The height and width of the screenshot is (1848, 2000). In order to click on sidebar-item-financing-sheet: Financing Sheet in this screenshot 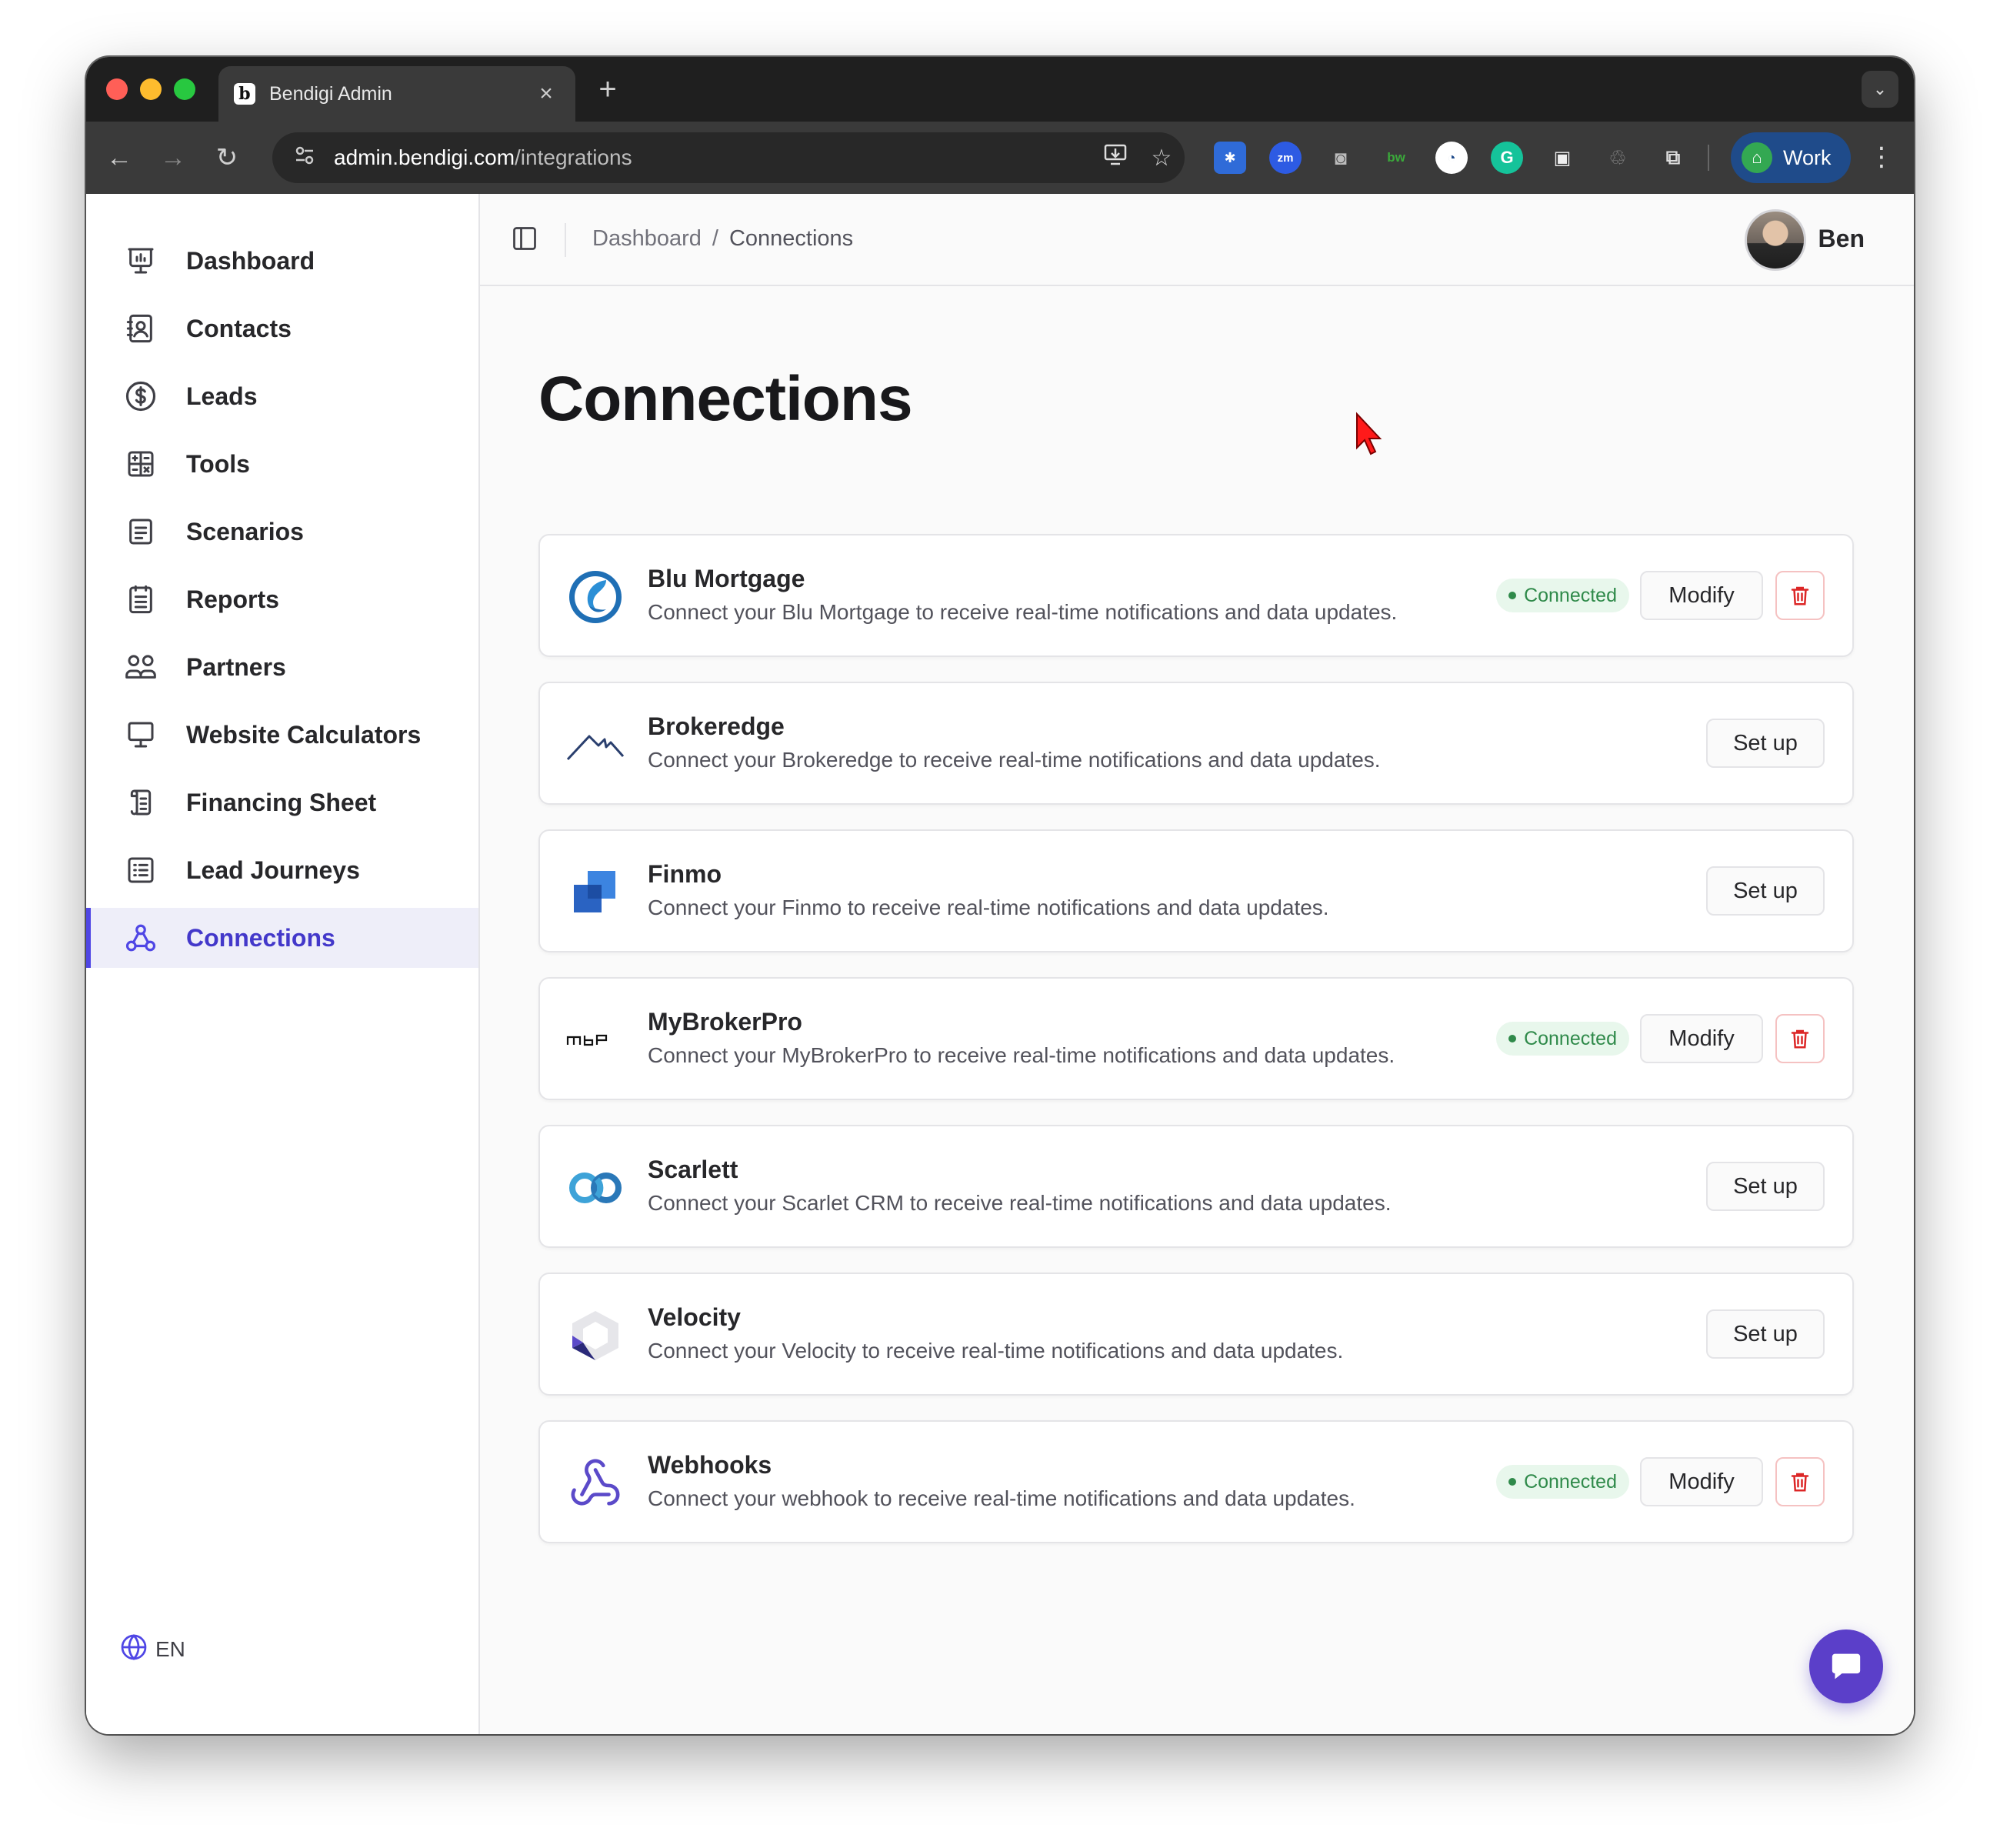, I will do `click(282, 802)`.